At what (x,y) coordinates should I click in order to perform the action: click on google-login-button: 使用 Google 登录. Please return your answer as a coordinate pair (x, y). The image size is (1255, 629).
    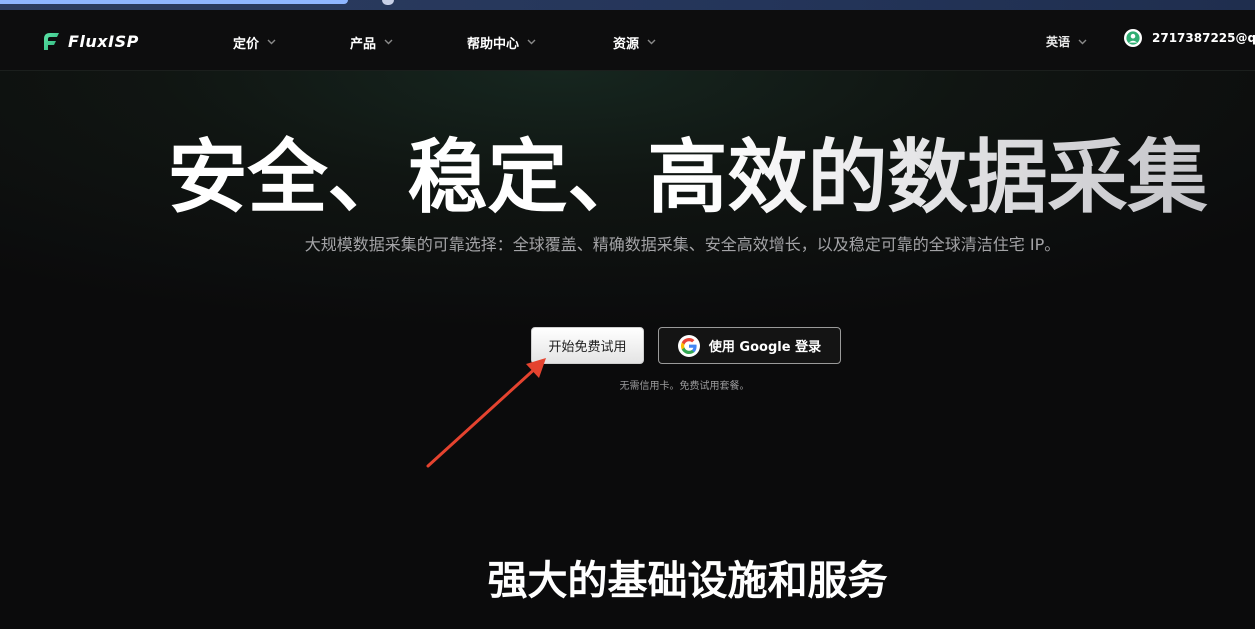
    Looking at the image, I should click on (749, 345).